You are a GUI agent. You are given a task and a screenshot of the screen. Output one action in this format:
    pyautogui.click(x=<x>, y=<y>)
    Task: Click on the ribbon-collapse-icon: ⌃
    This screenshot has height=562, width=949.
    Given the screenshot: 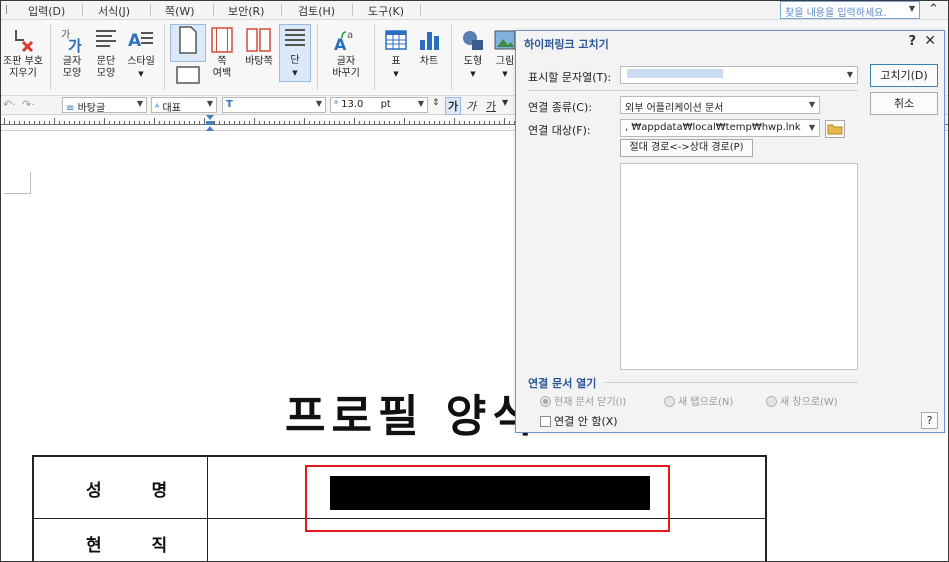 What is the action you would take?
    pyautogui.click(x=933, y=9)
    